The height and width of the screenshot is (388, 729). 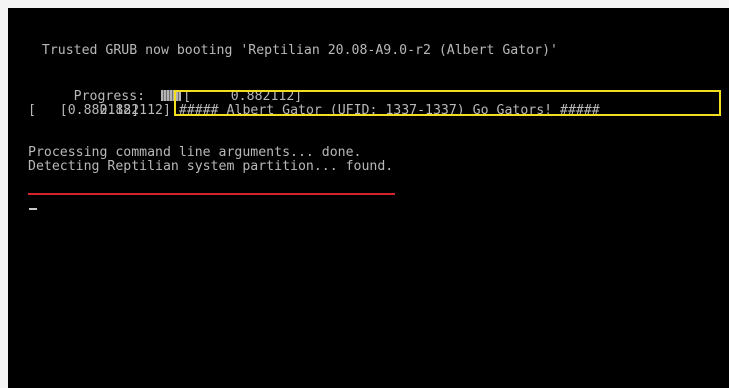 What do you see at coordinates (84, 110) in the screenshot?
I see `log-line-2: [ 0.882112]` at bounding box center [84, 110].